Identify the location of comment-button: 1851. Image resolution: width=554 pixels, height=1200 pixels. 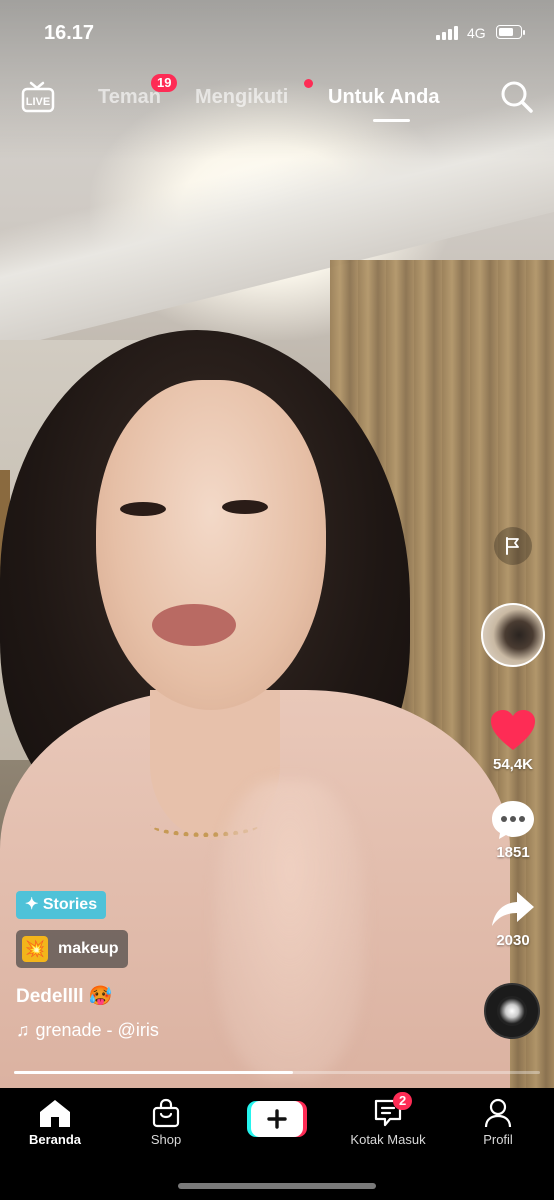
(513, 830).